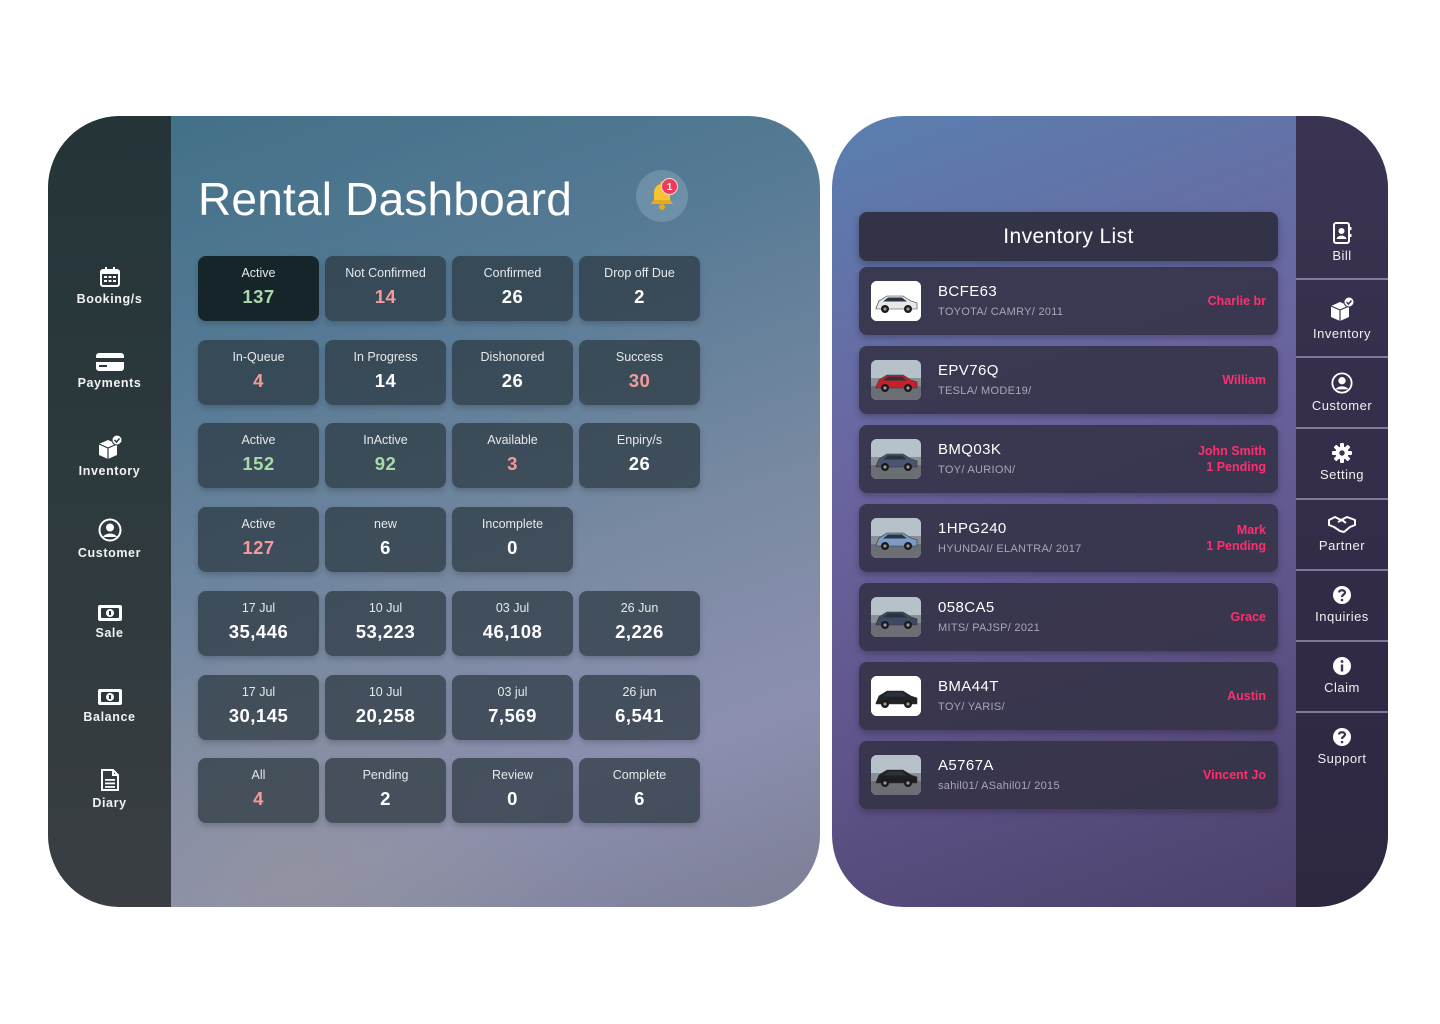  I want to click on sidebar-item-label: Partner, so click(1342, 545).